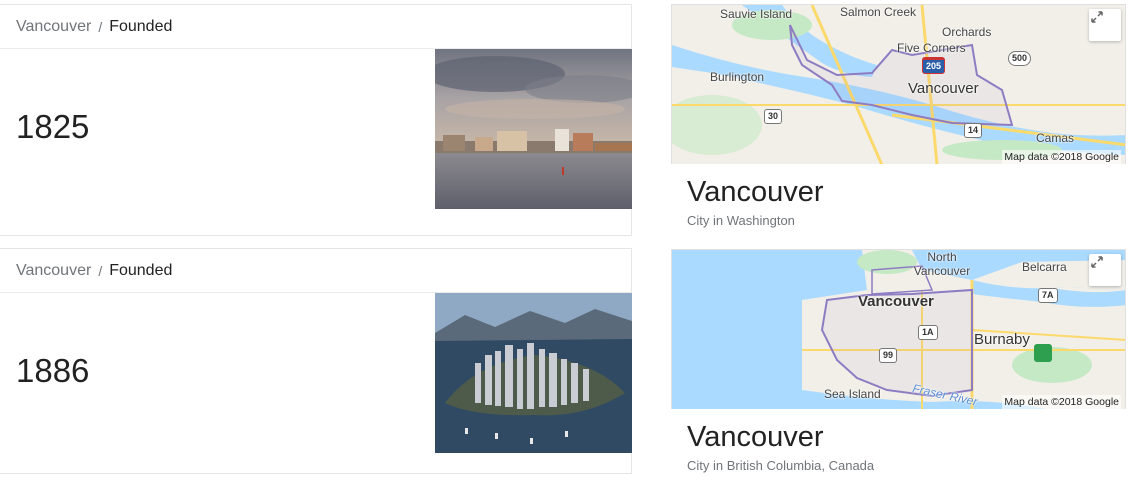 This screenshot has width=1128, height=482. I want to click on map-label-burnaby: Burnaby, so click(1002, 339).